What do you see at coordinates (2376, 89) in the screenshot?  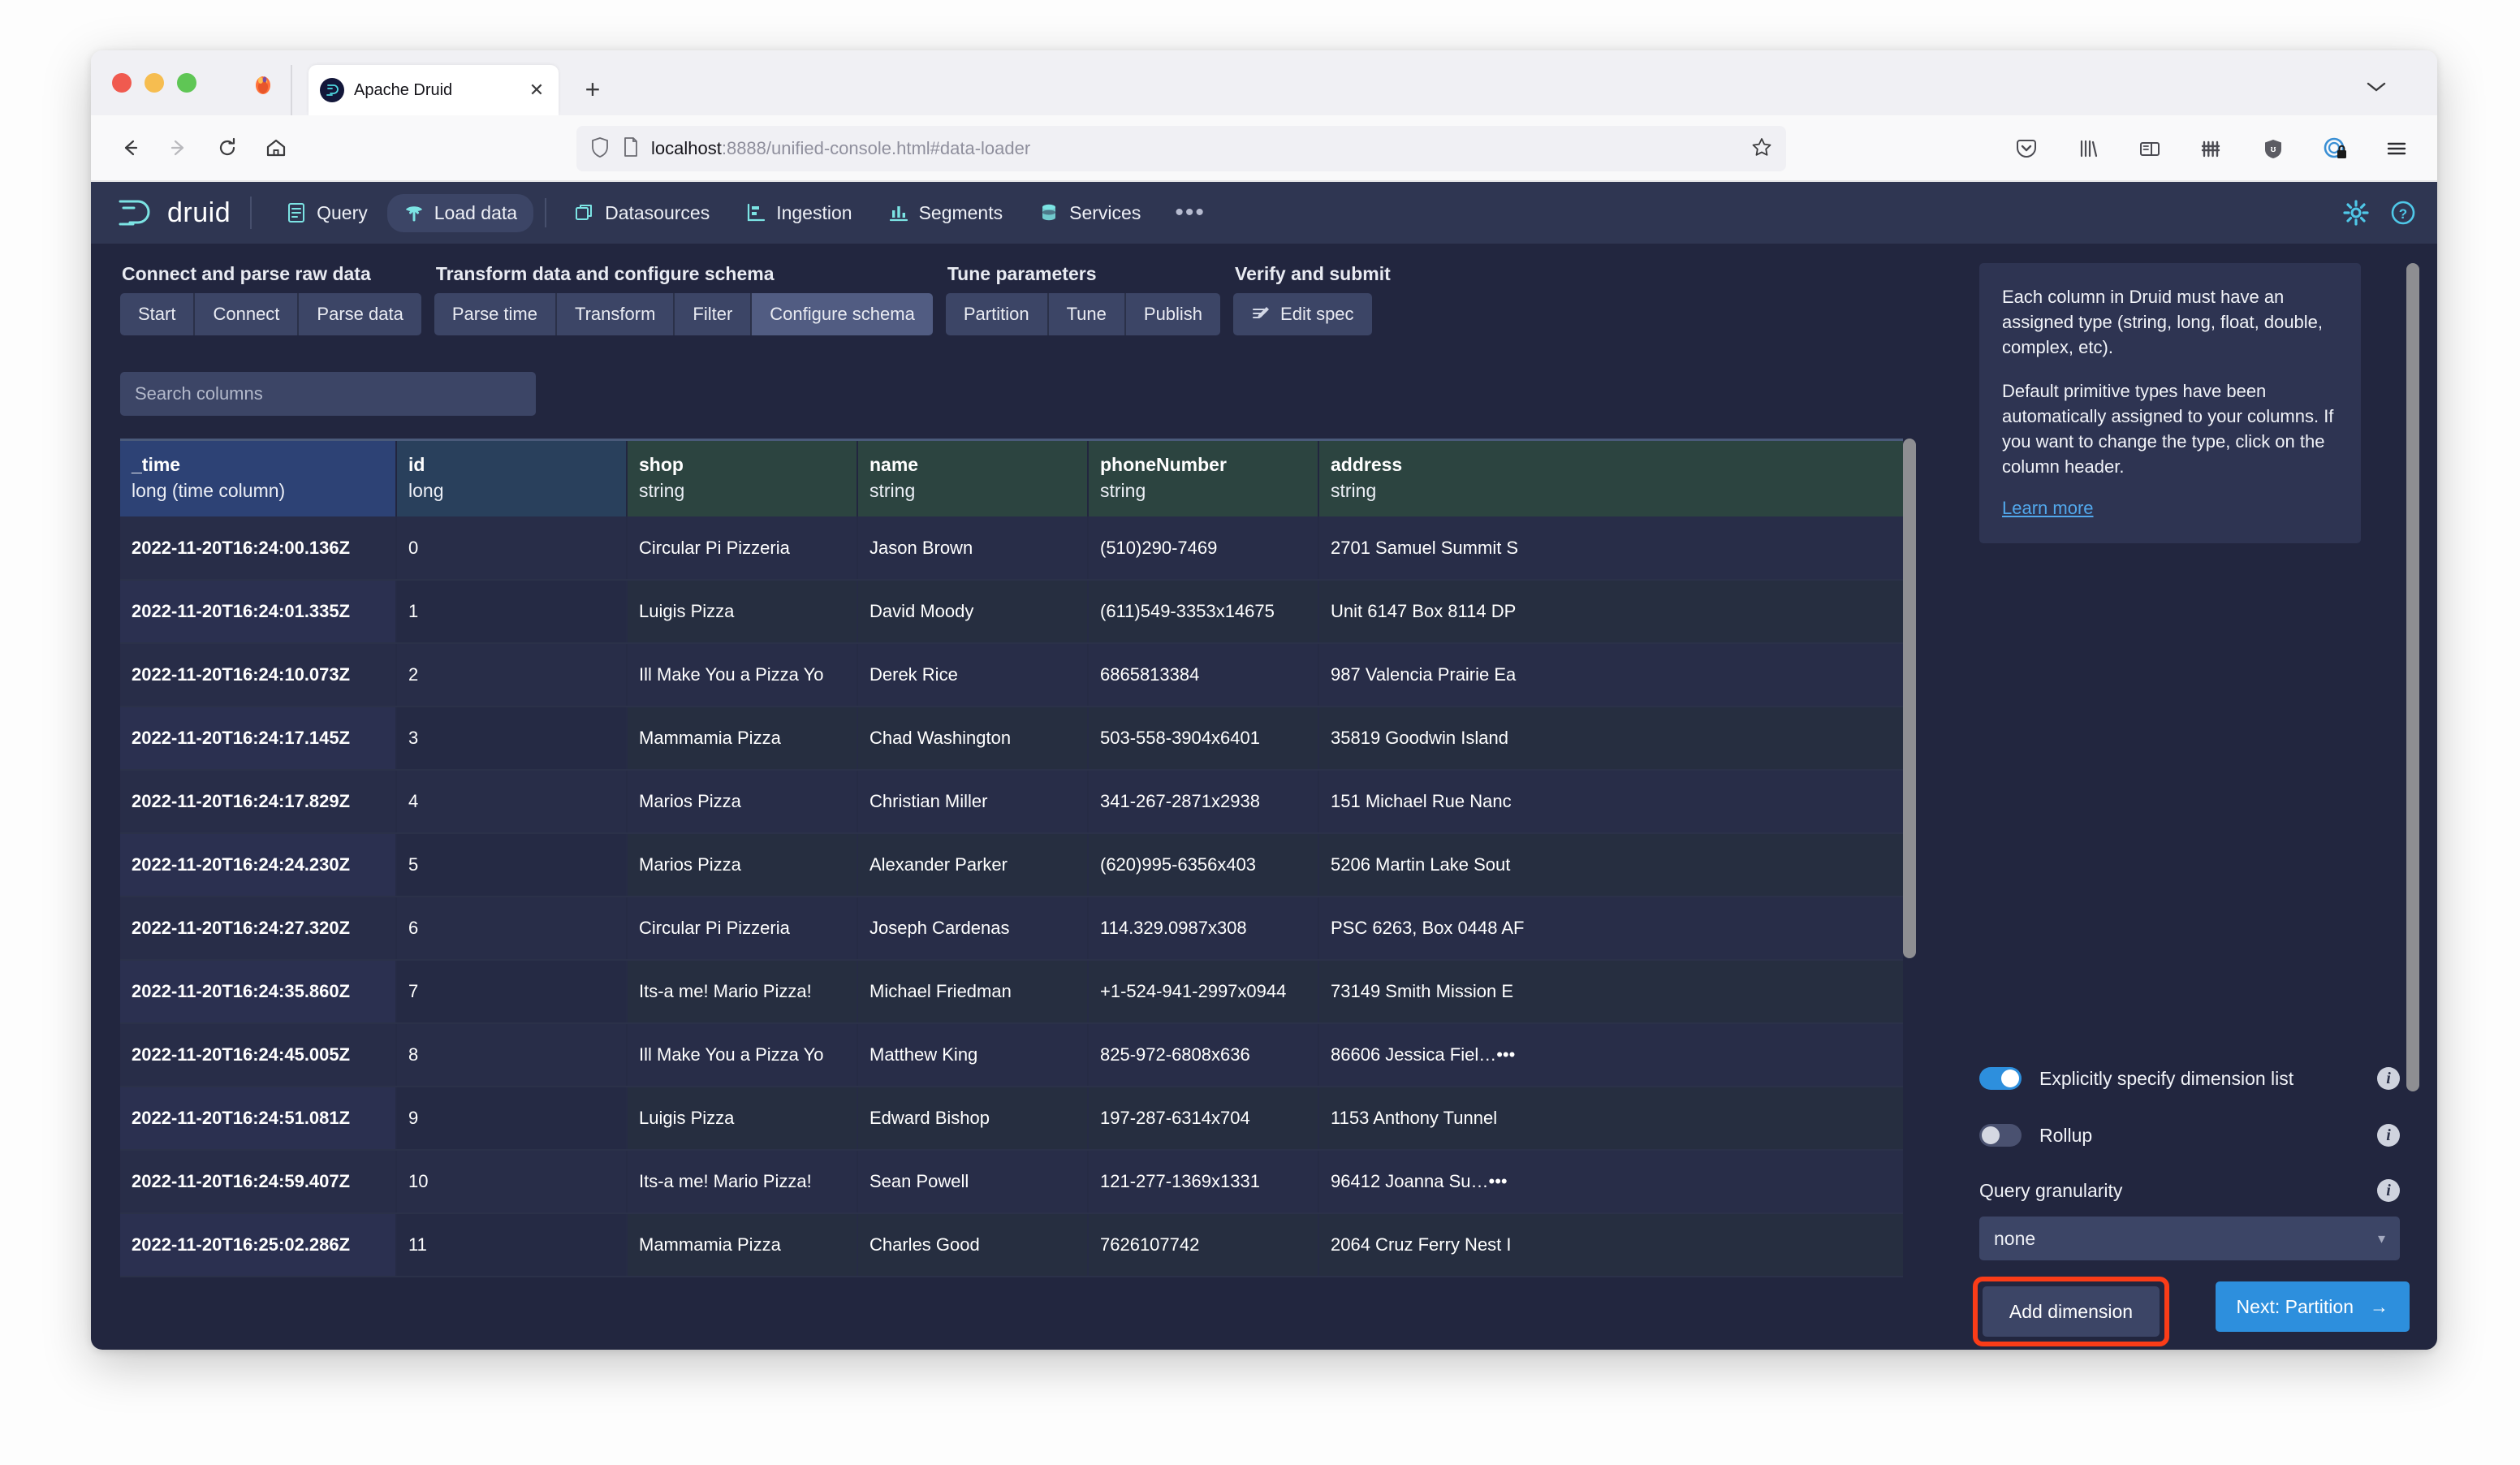 I see `chevron-down-icon` at bounding box center [2376, 89].